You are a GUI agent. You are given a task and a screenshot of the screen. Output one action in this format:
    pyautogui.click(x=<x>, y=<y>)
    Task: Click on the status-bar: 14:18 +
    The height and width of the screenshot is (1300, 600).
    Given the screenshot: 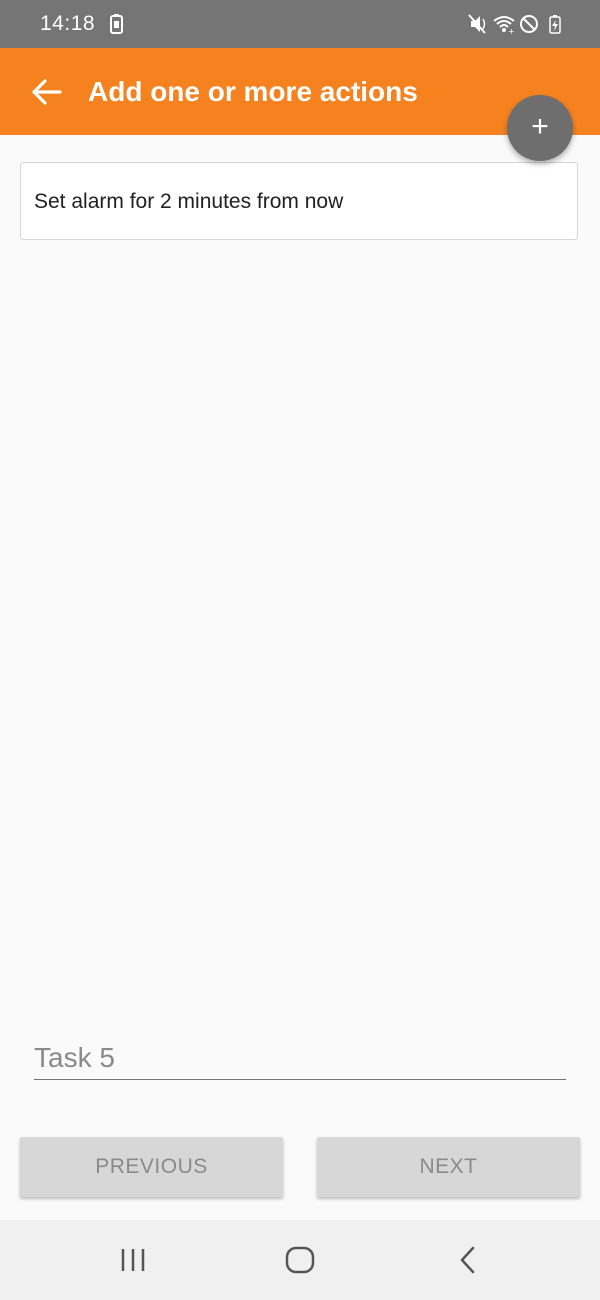 What is the action you would take?
    pyautogui.click(x=300, y=24)
    